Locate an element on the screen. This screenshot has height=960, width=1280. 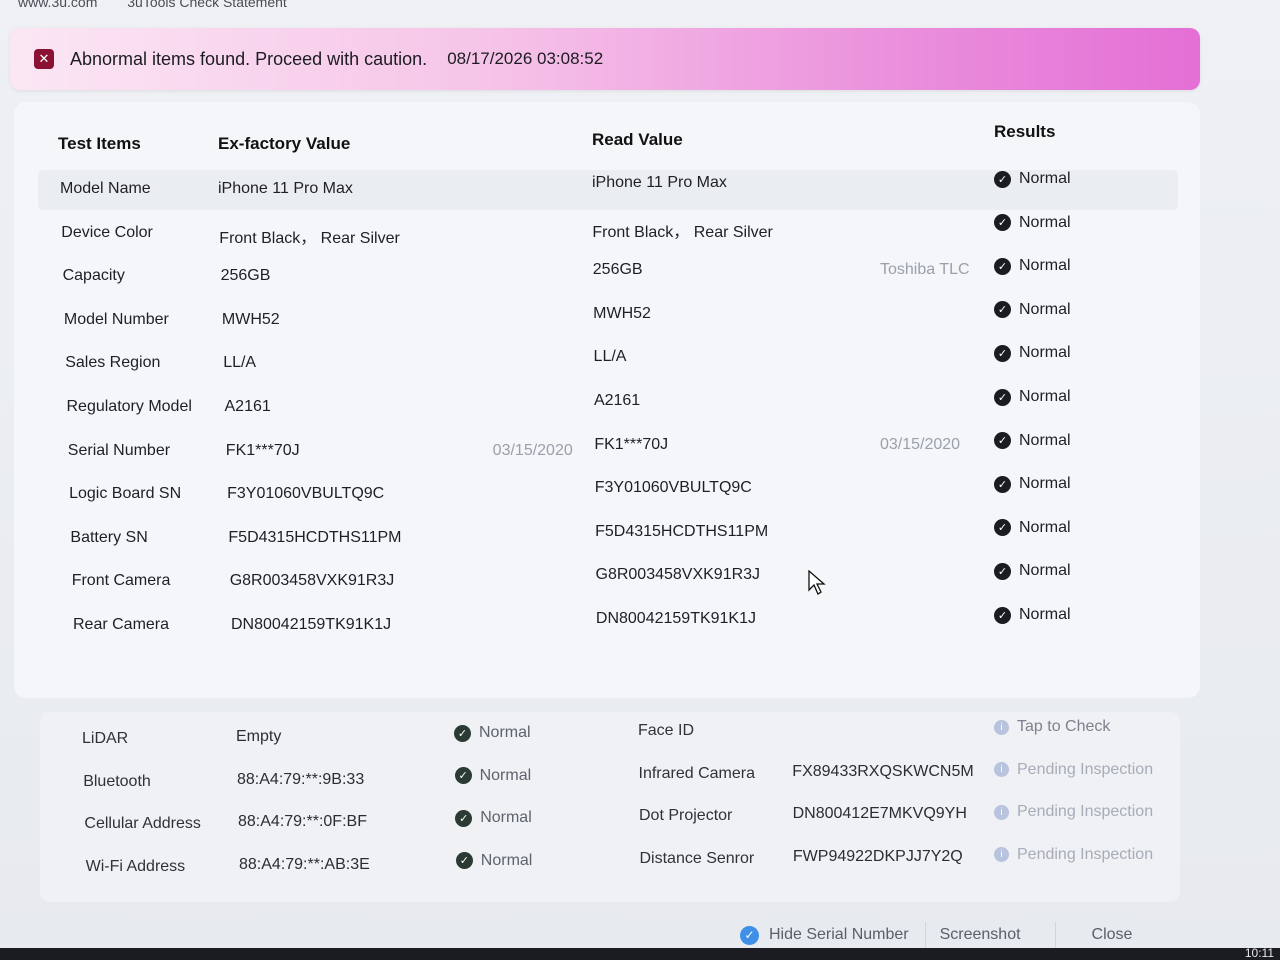
row-read-value: FK1***70J is located at coordinates (631, 444).